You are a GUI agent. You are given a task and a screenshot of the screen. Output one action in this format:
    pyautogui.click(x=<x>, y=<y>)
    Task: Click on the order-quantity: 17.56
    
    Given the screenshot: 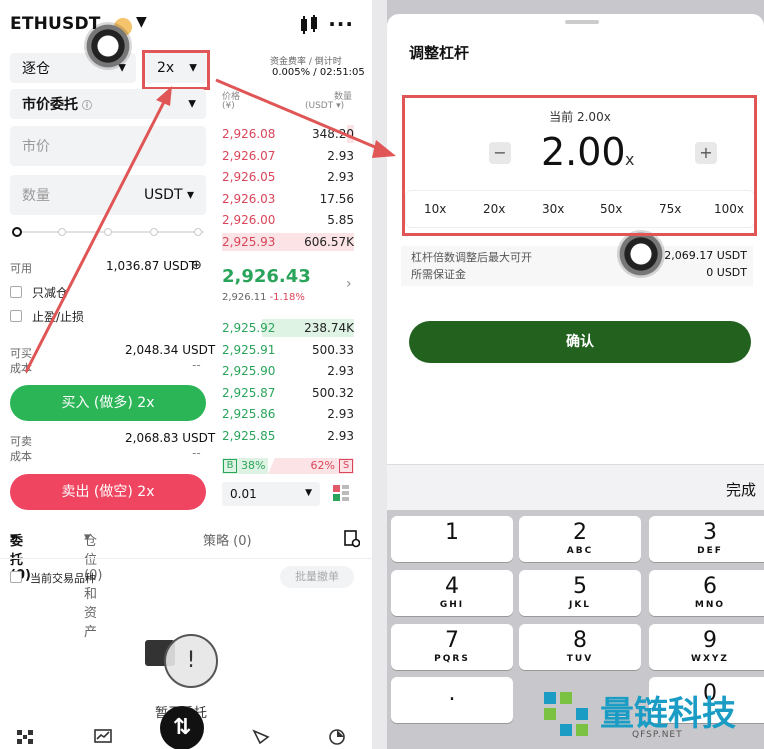 What is the action you would take?
    pyautogui.click(x=336, y=198)
    